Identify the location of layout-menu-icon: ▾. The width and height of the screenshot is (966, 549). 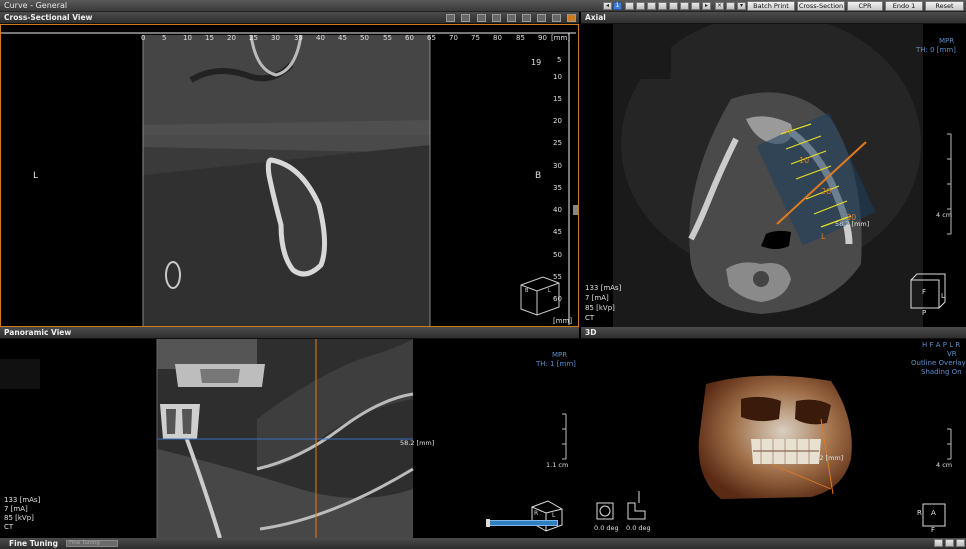
(741, 6).